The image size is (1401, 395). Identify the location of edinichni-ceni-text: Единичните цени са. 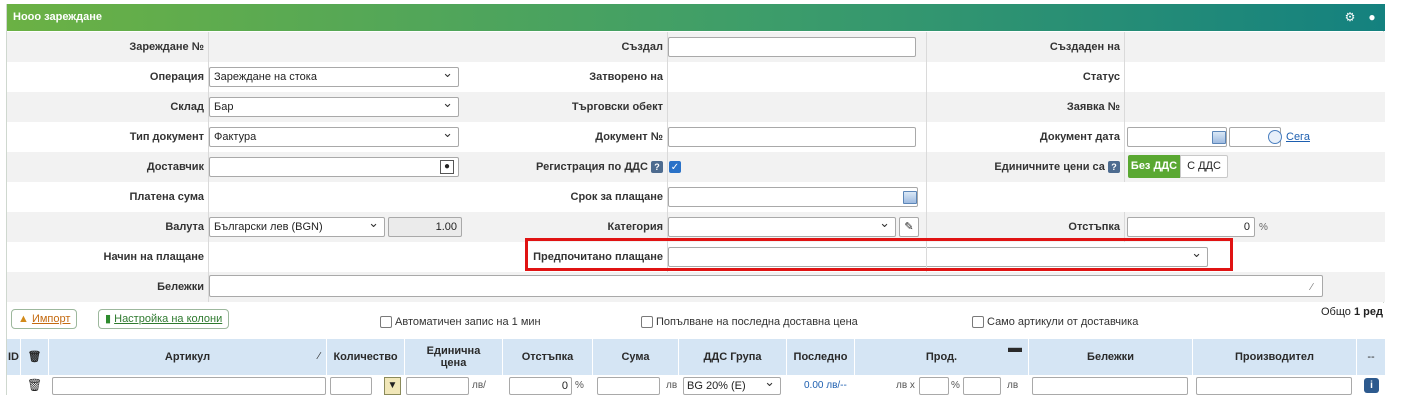
(1049, 167).